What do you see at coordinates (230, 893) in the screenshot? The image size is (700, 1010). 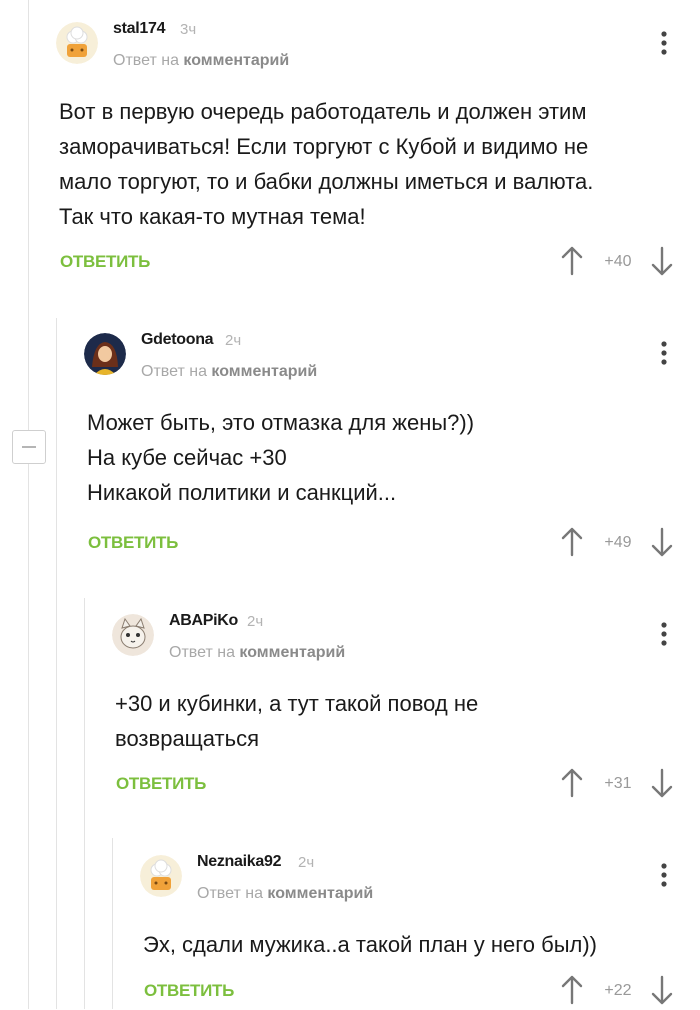 I see `reply-prefix: Ответ на` at bounding box center [230, 893].